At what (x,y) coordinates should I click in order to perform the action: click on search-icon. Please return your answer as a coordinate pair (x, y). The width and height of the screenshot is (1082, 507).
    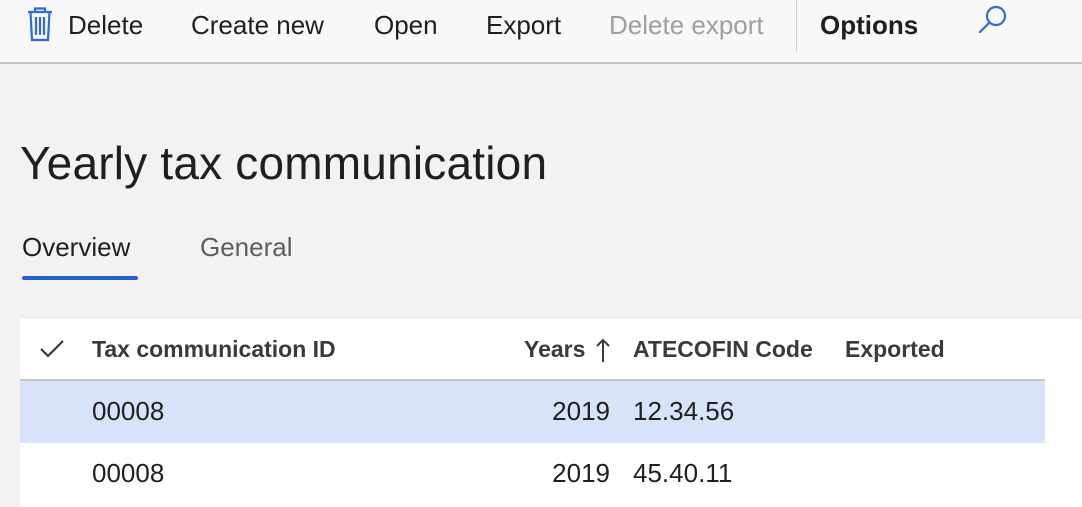
    Looking at the image, I should click on (993, 23).